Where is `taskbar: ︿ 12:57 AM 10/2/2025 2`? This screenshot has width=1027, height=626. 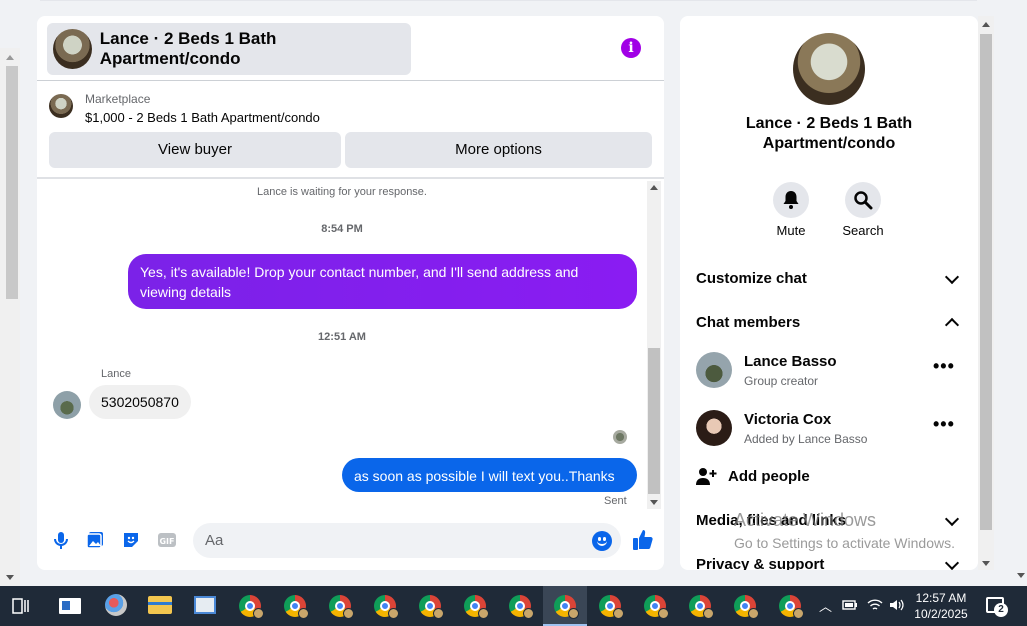
taskbar: ︿ 12:57 AM 10/2/2025 2 is located at coordinates (513, 606).